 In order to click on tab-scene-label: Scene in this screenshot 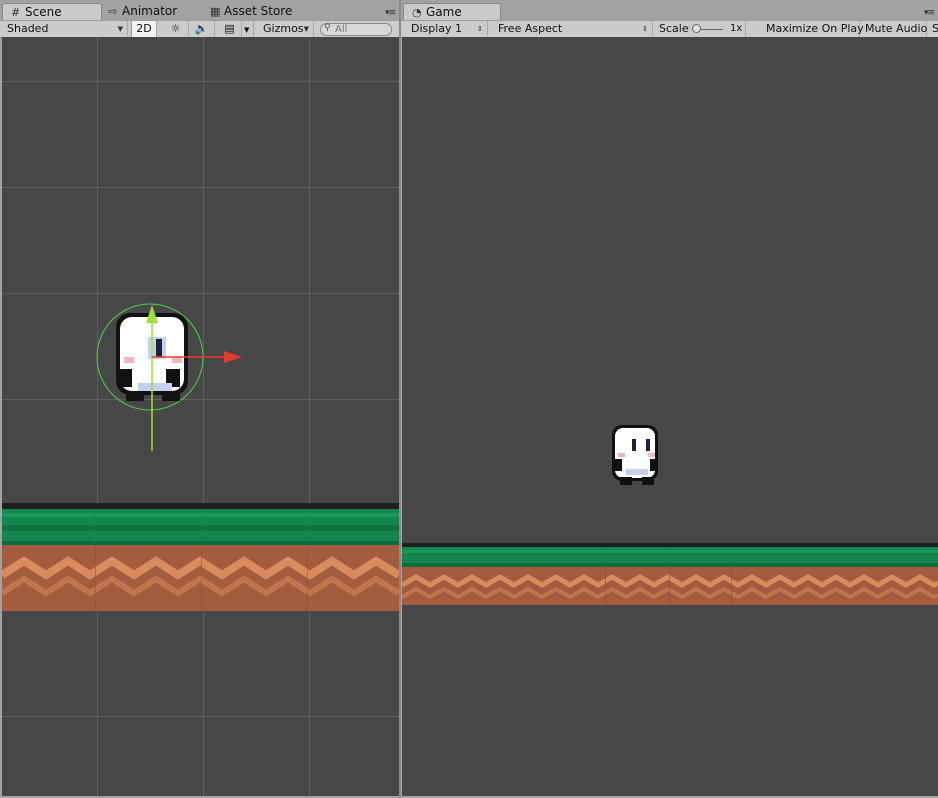, I will do `click(43, 12)`.